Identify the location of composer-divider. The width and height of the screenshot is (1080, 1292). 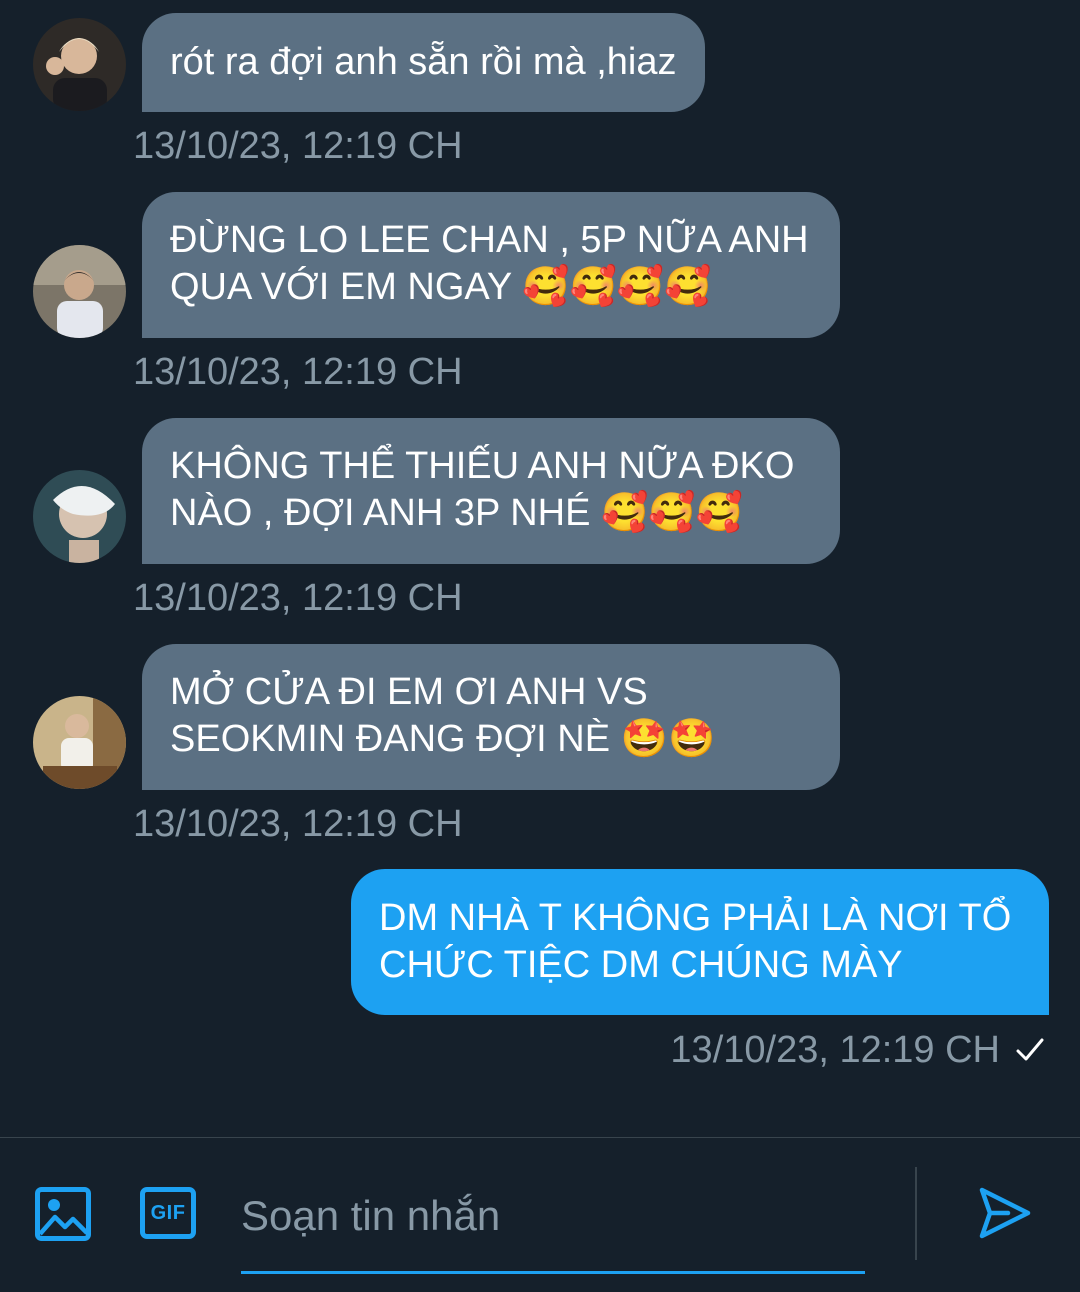
(540, 1137).